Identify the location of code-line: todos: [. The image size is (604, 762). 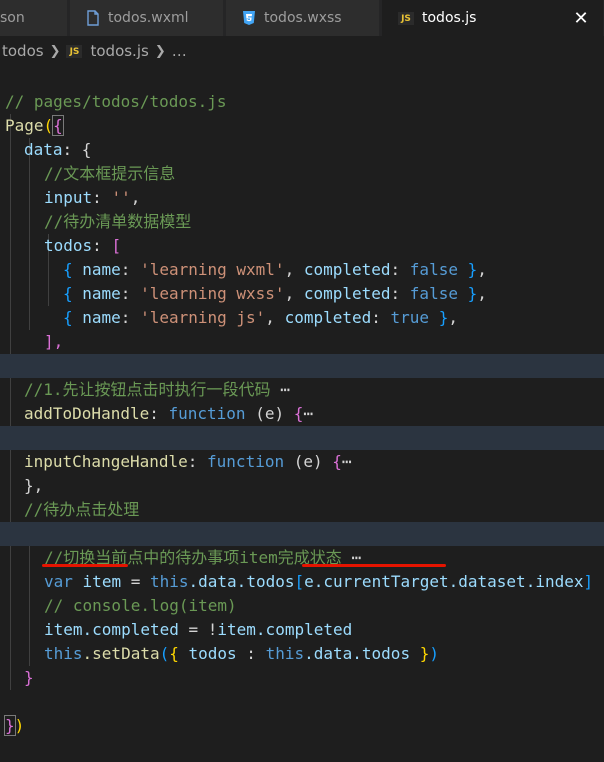
(83, 245).